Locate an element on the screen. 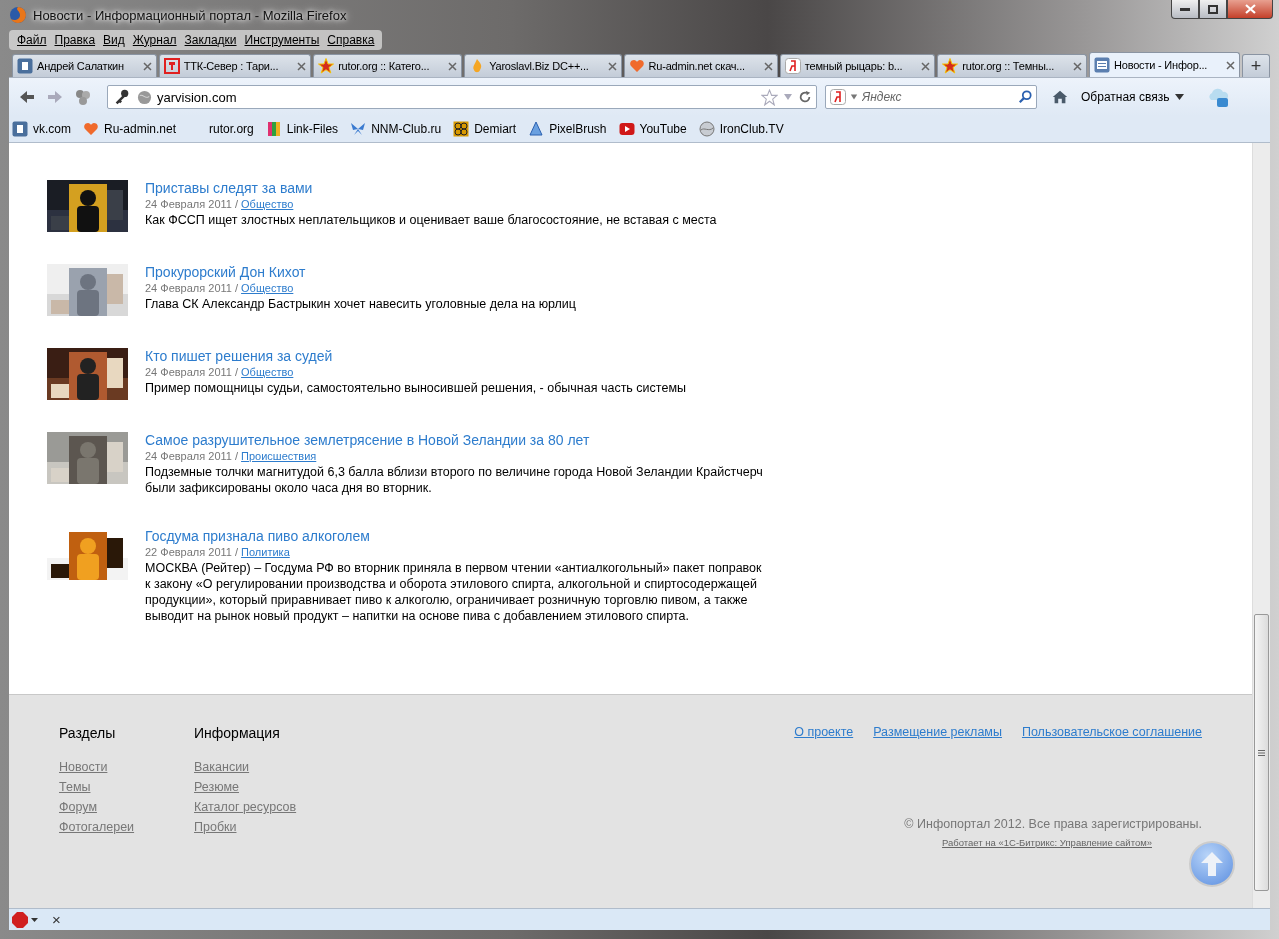  menu-item: Файл is located at coordinates (32, 40).